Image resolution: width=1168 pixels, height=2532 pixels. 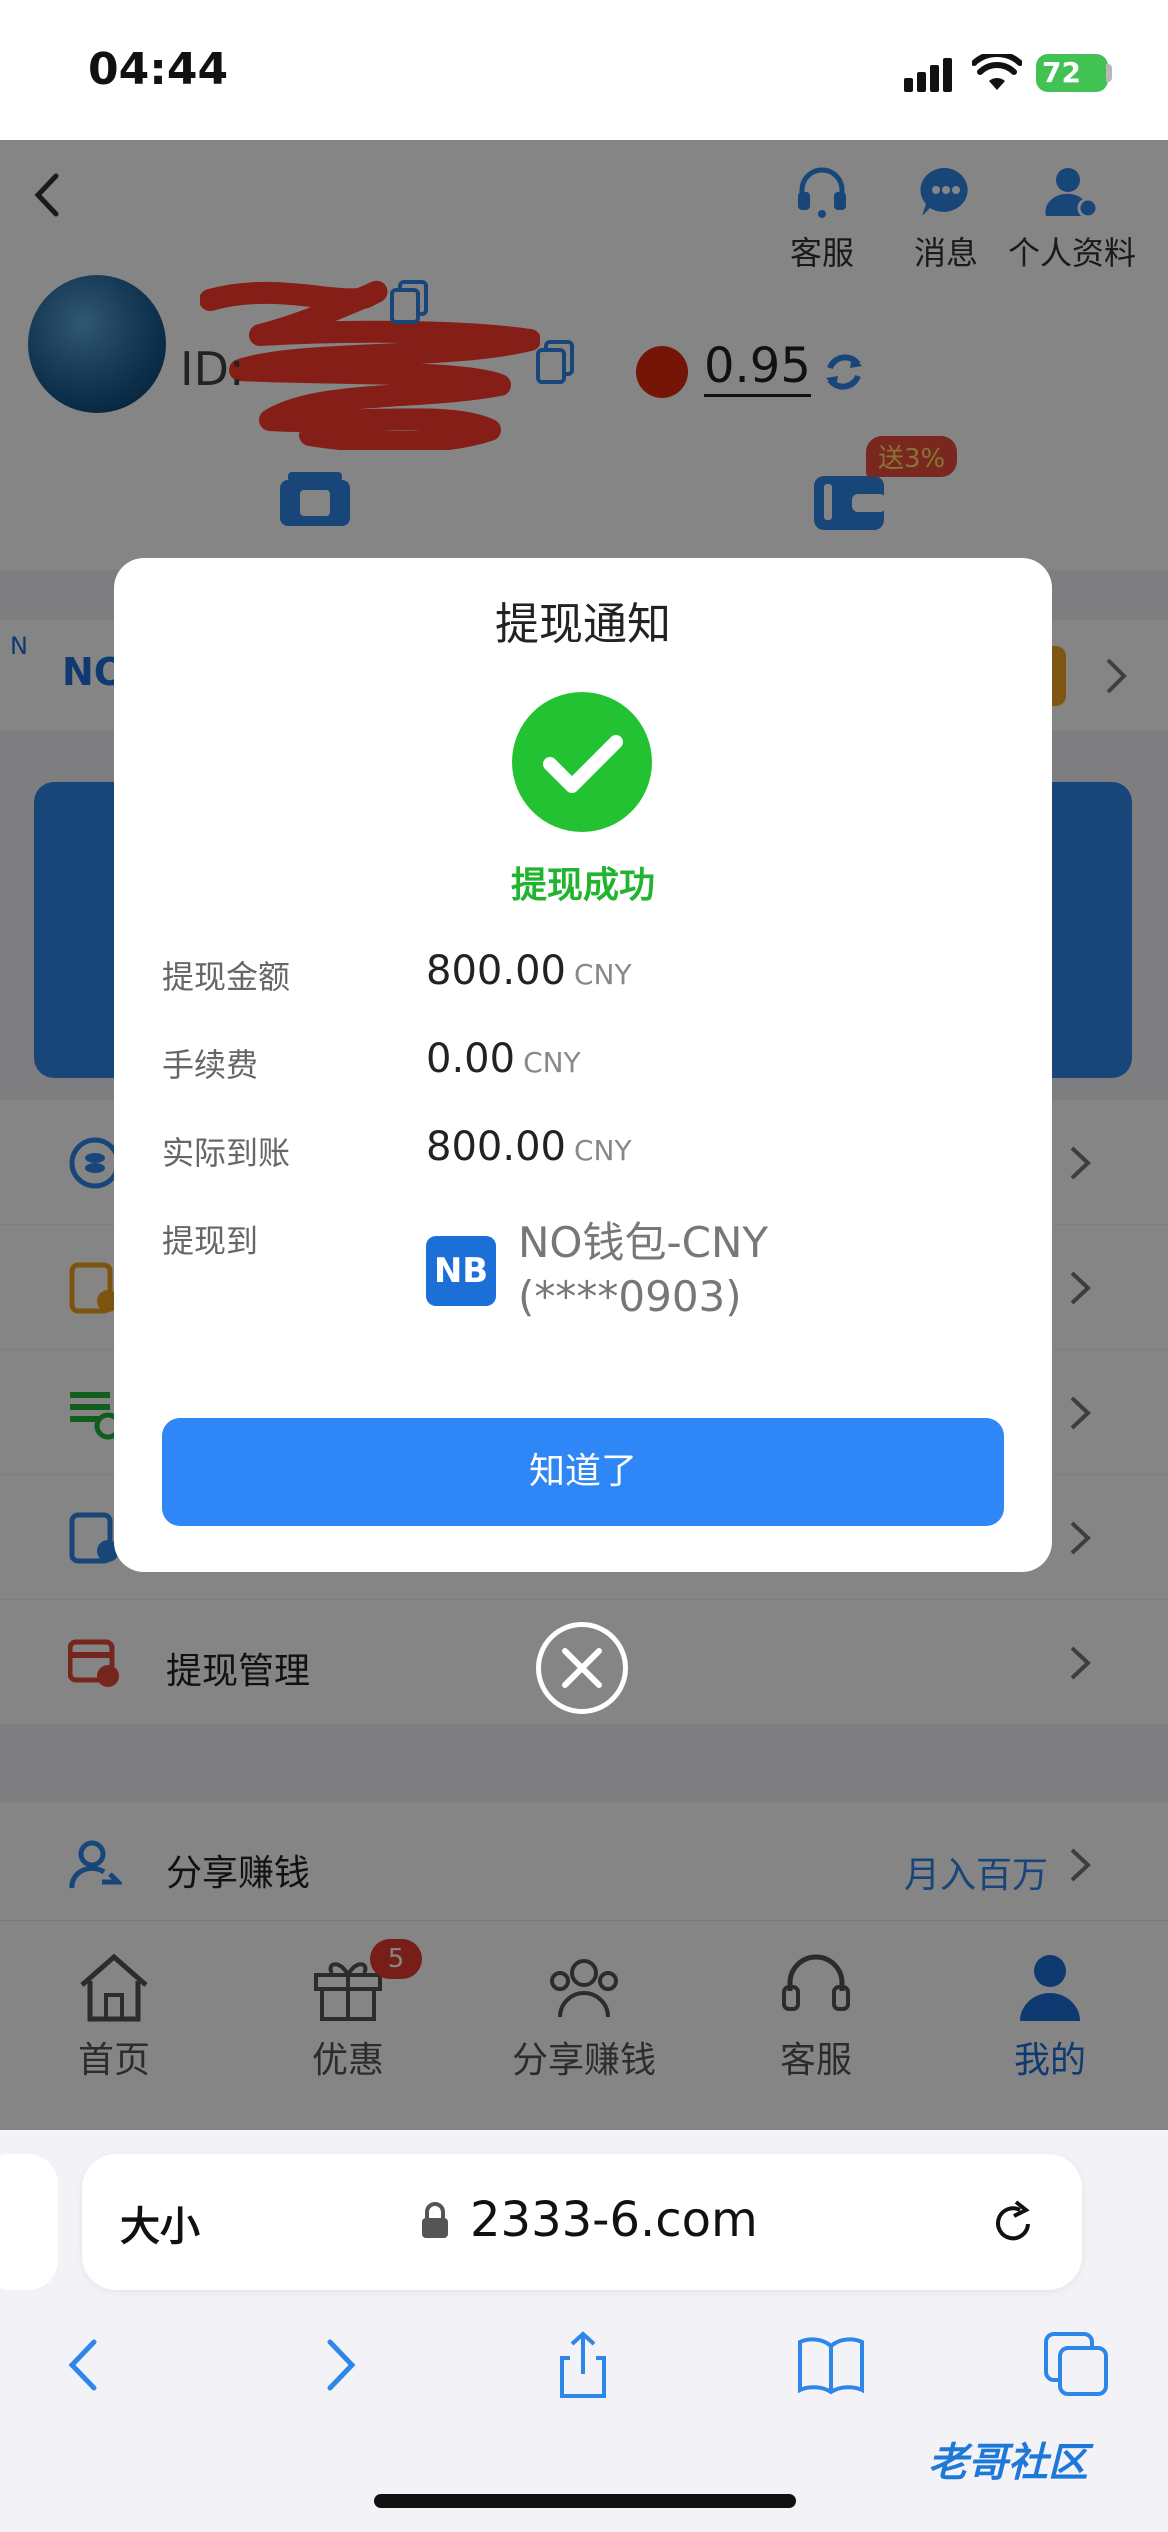 I want to click on share-icon, so click(x=583, y=2365).